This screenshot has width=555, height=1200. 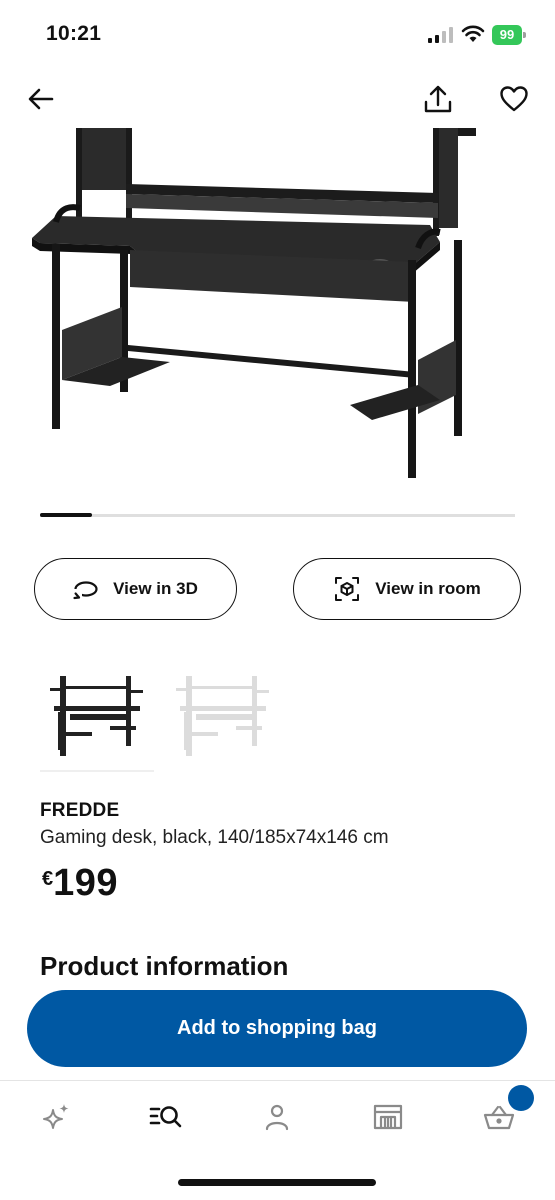 I want to click on share-button, so click(x=438, y=99).